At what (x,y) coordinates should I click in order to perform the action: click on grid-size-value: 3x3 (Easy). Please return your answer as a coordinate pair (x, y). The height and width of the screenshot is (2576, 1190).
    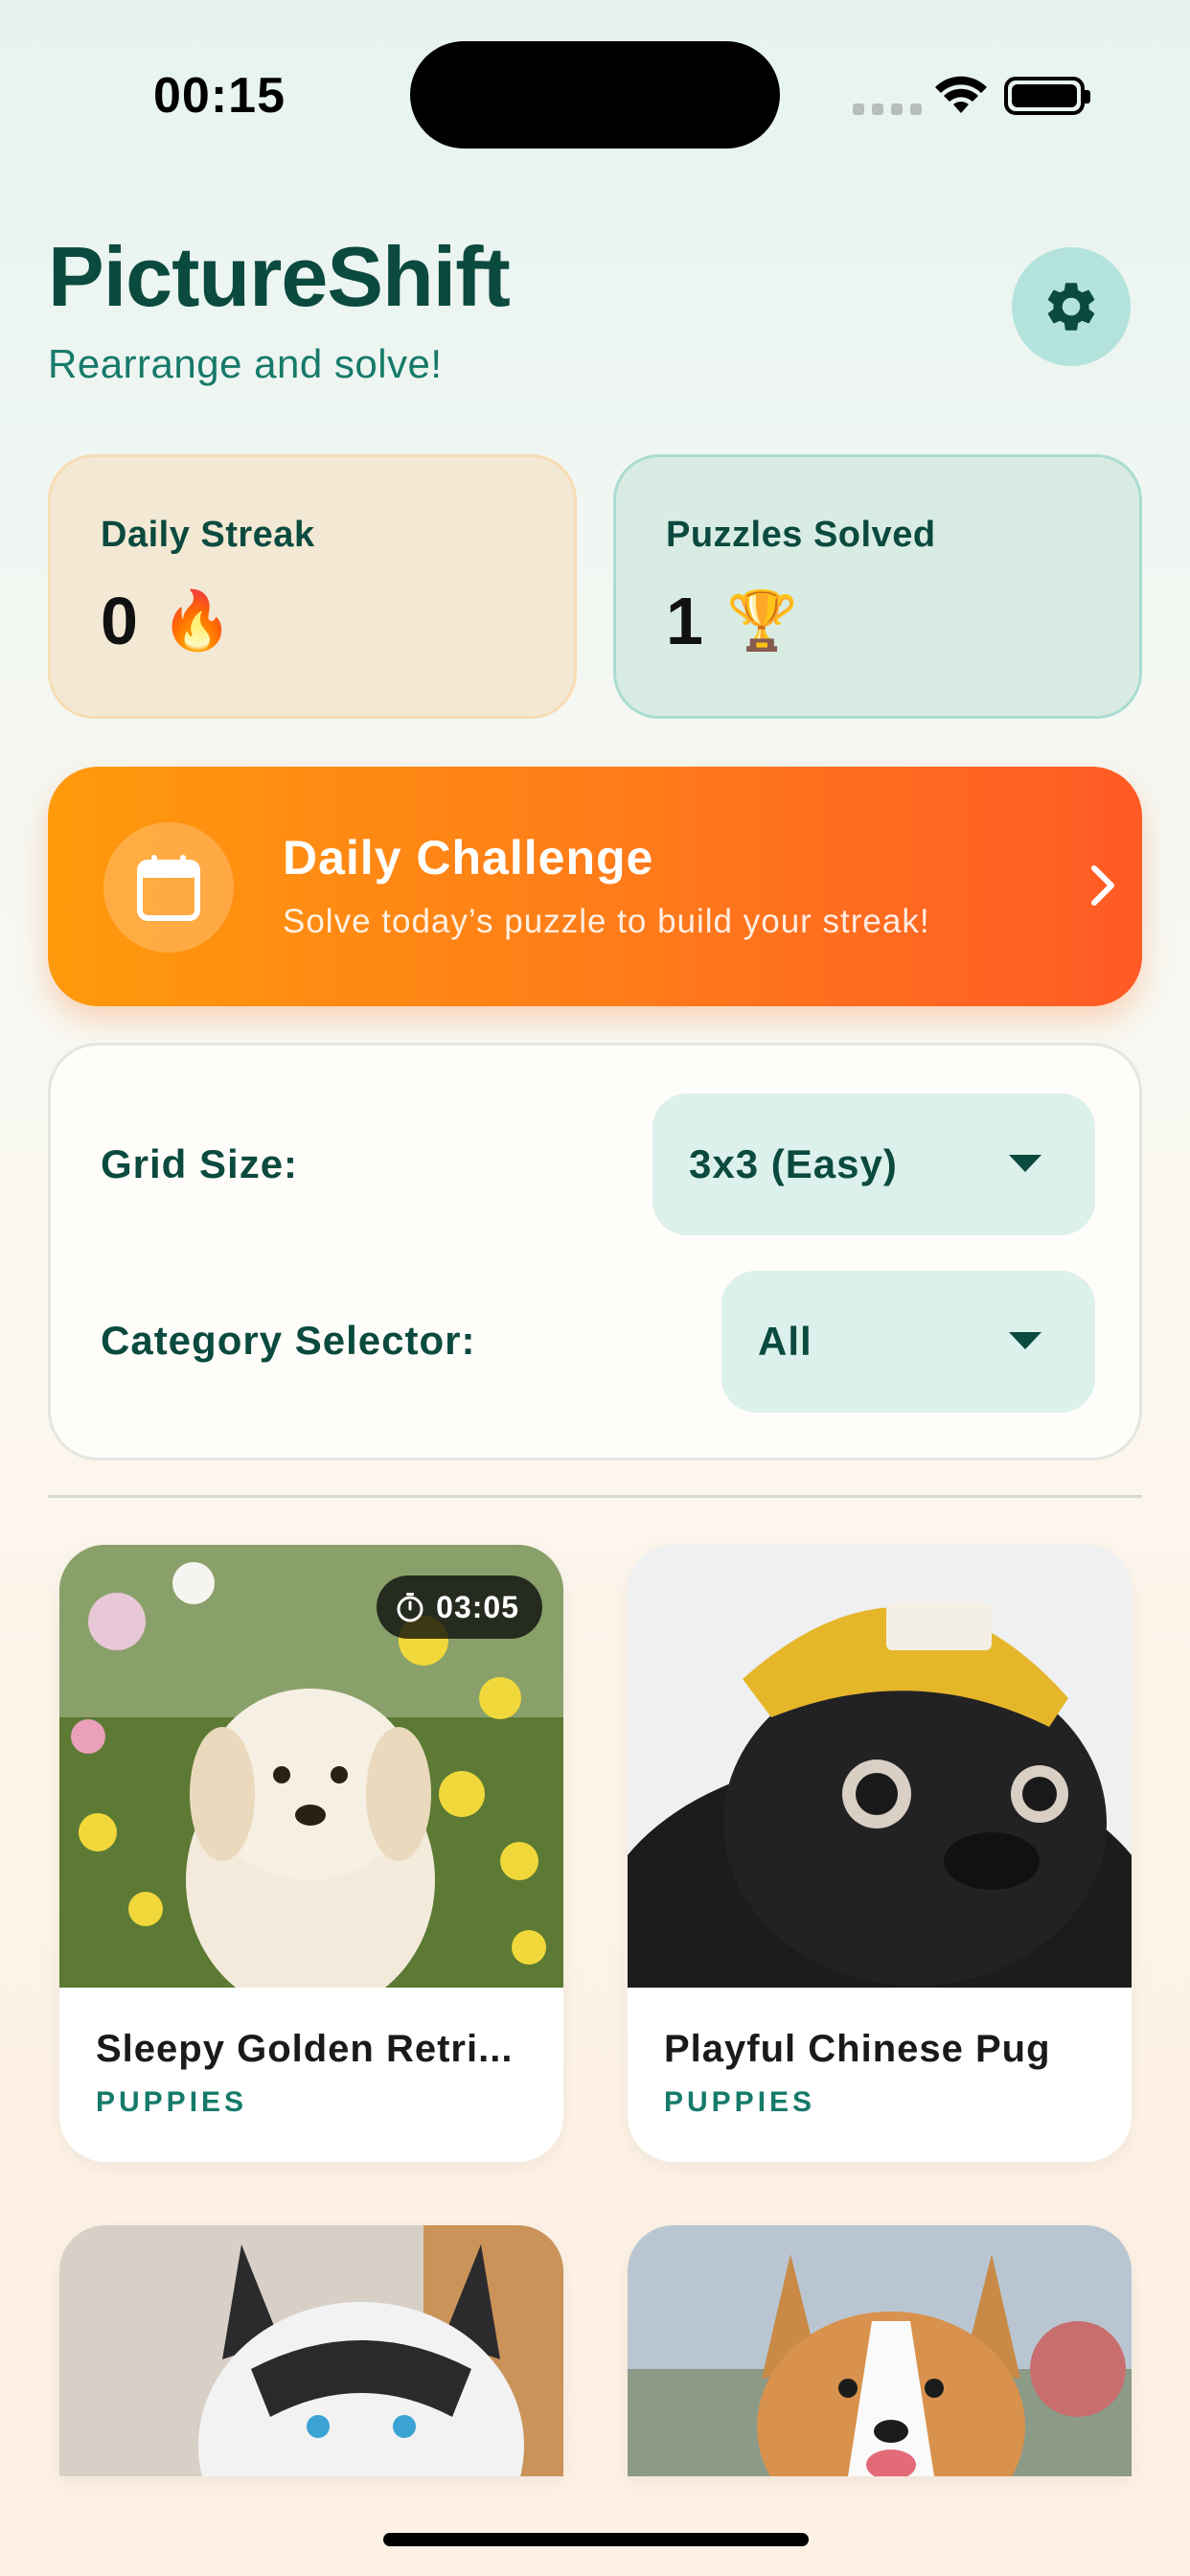
    Looking at the image, I should click on (794, 1163).